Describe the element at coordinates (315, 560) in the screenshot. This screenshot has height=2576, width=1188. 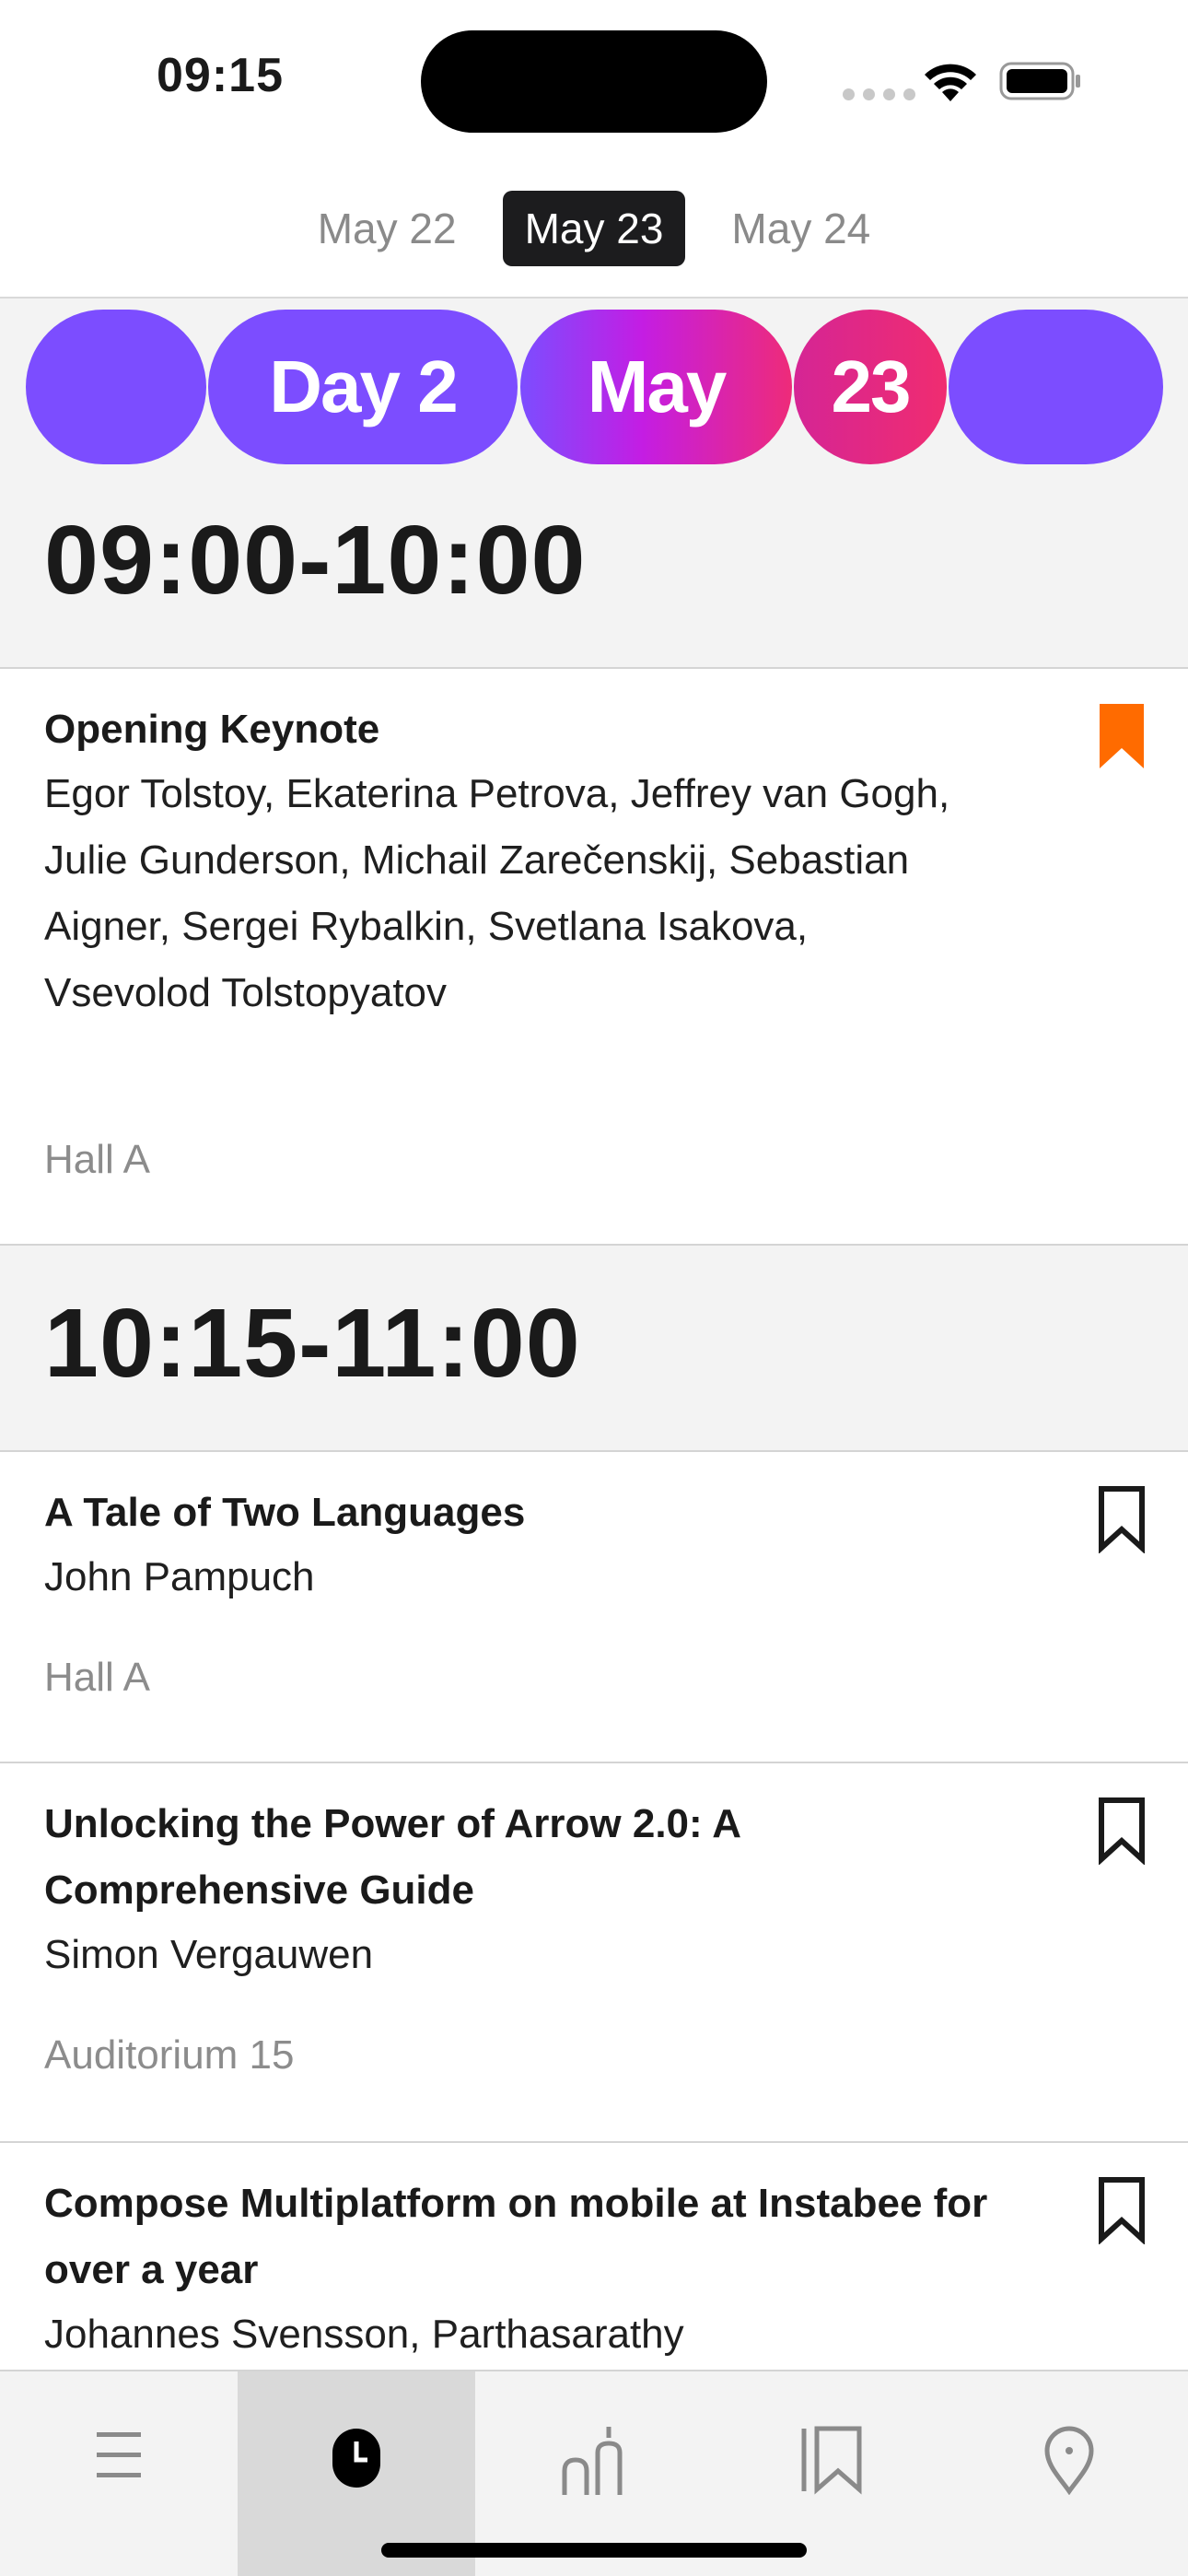
I see `slot-time: 09:00-10:00` at that location.